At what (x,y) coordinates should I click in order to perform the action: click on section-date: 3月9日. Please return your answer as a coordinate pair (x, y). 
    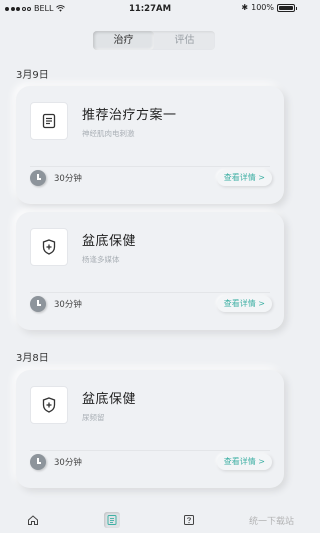
    Looking at the image, I should click on (32, 75).